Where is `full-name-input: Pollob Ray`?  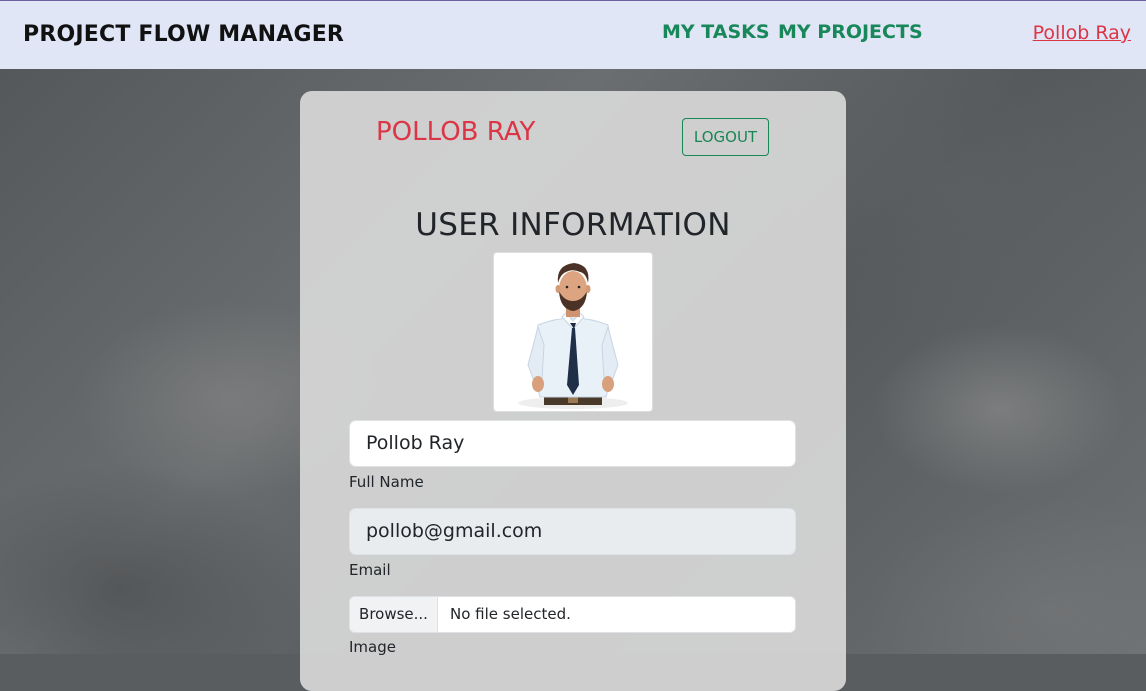 full-name-input: Pollob Ray is located at coordinates (572, 443).